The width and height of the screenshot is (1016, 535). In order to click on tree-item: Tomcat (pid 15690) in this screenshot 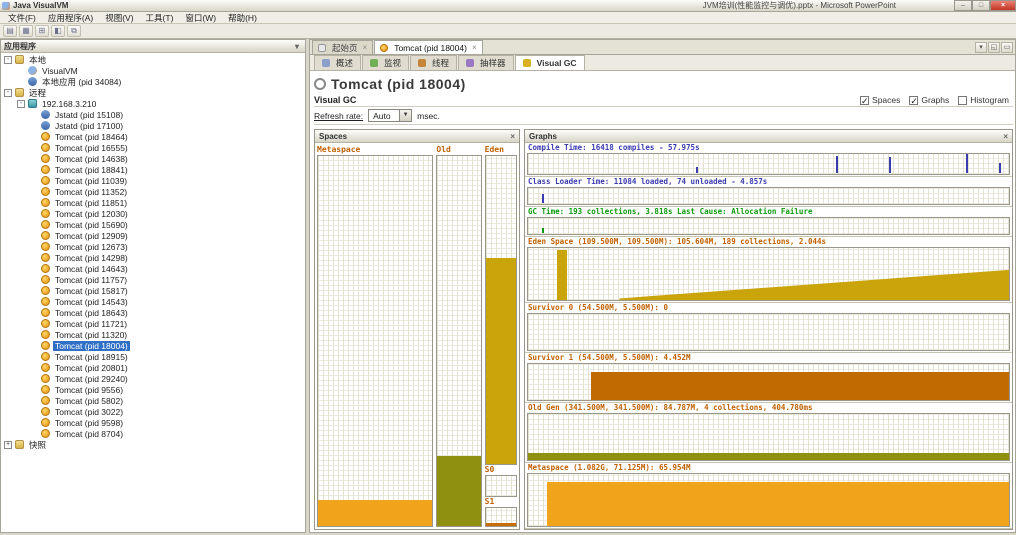, I will do `click(153, 224)`.